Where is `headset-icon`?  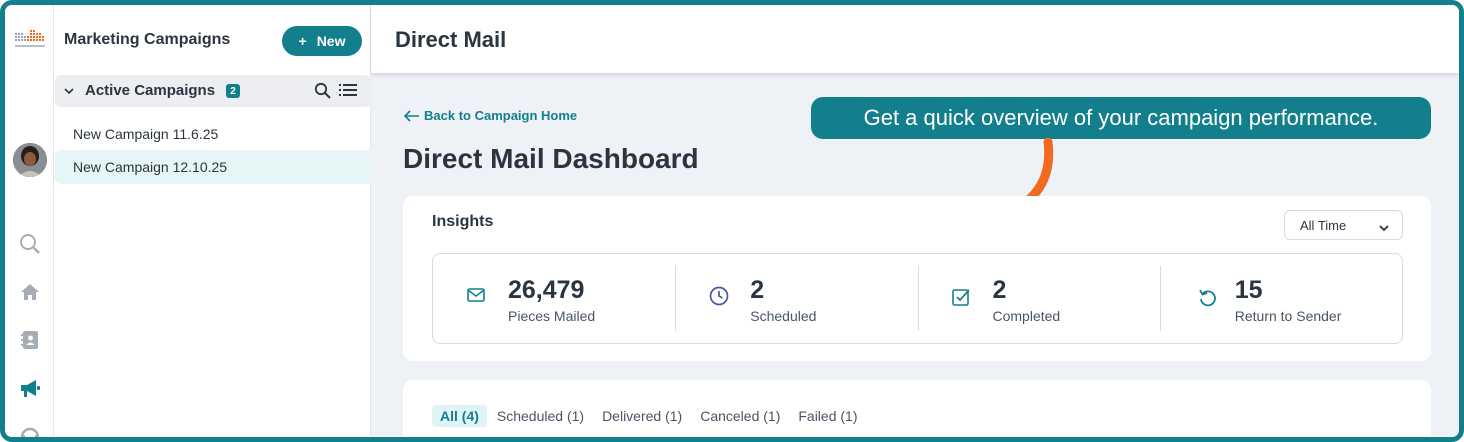
headset-icon is located at coordinates (30, 429).